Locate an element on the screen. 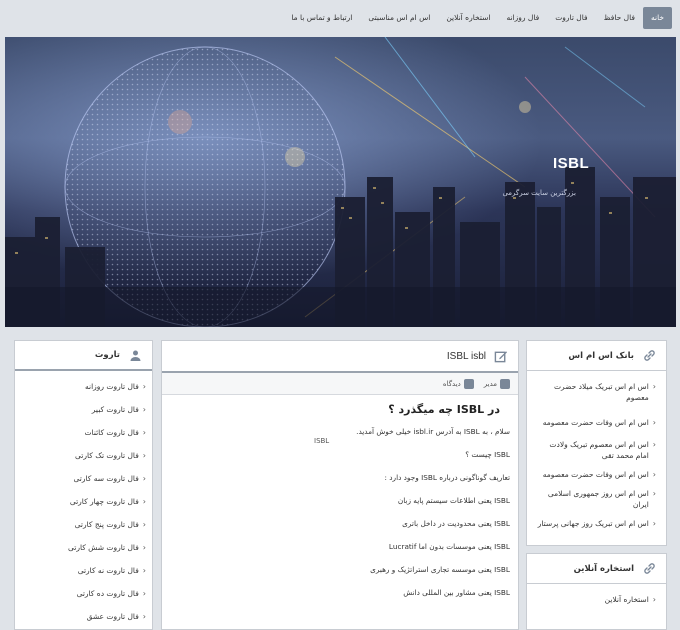 The width and height of the screenshot is (680, 630). tarot-item: ‹ فال تاروت تک کارتی is located at coordinates (85, 455).